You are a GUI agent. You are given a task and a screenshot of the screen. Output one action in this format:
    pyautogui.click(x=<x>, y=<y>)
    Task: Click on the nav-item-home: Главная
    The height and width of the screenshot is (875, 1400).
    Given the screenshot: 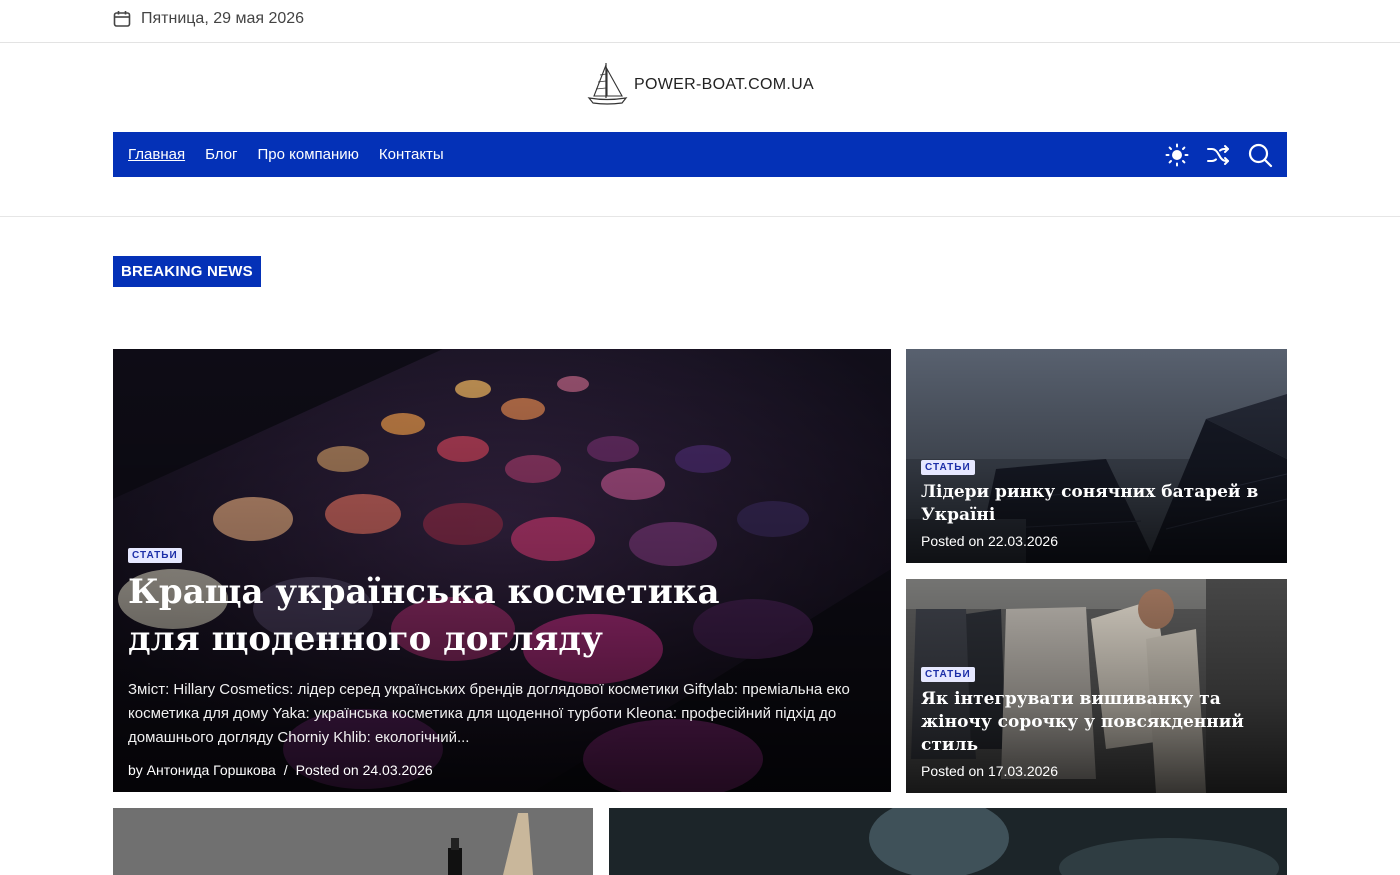 What is the action you would take?
    pyautogui.click(x=156, y=154)
    